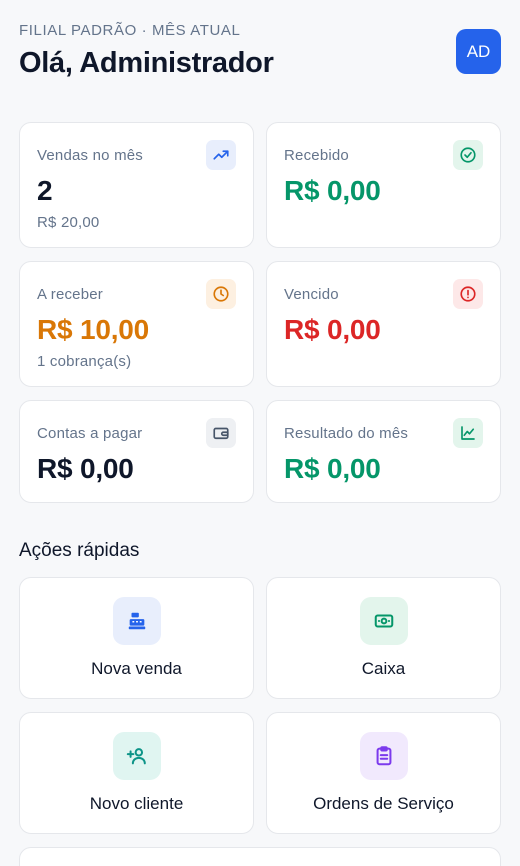 Image resolution: width=520 pixels, height=866 pixels. I want to click on stat-subtext: 1 cobrança(s), so click(84, 361).